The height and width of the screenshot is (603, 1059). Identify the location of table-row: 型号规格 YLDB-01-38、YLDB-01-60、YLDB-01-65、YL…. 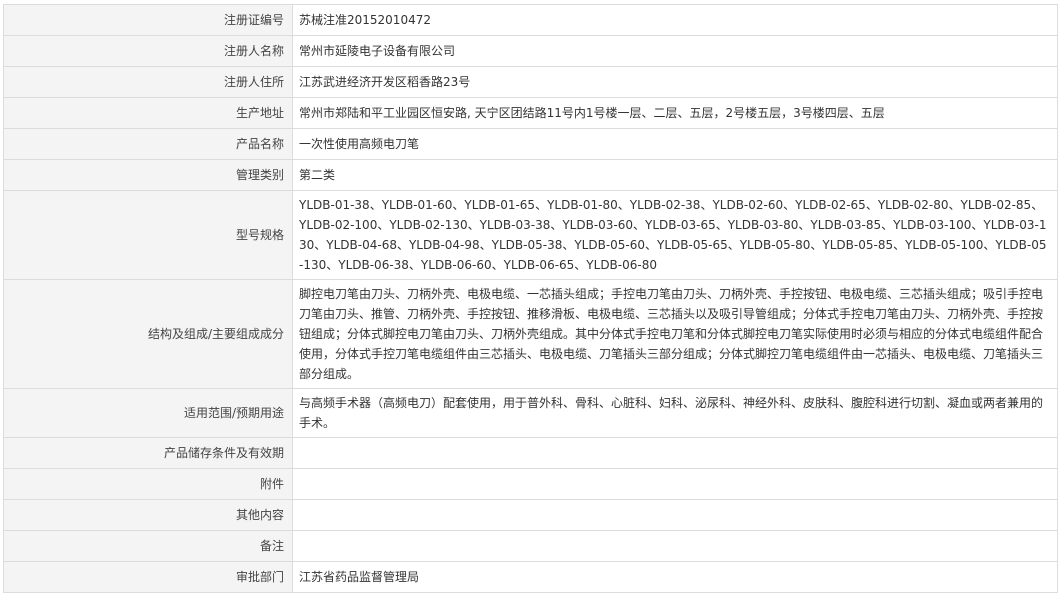
(530, 235).